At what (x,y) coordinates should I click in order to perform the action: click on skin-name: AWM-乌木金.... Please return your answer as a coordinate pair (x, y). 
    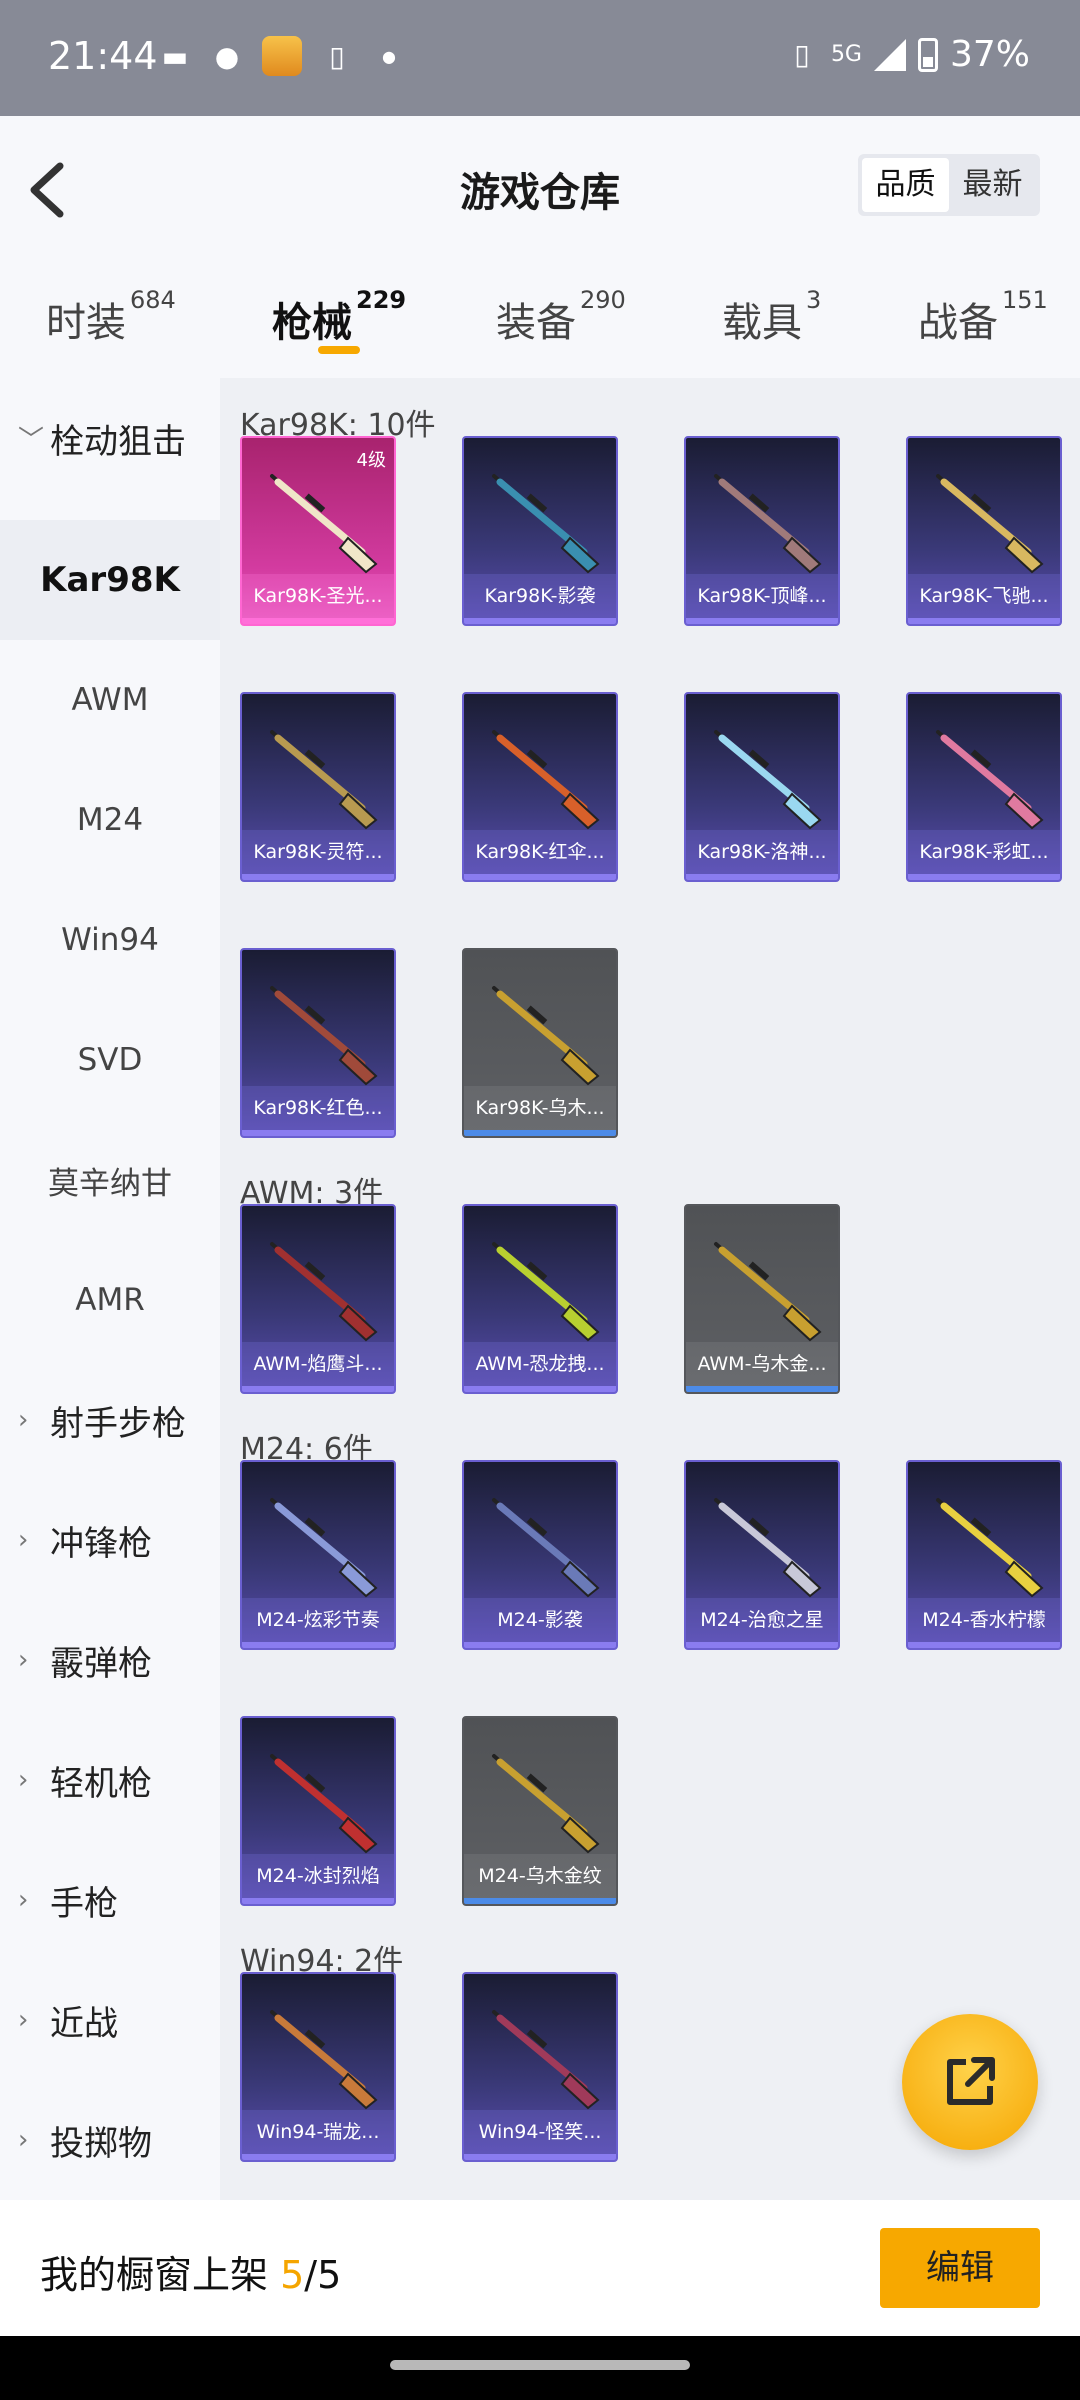
    Looking at the image, I should click on (762, 1364).